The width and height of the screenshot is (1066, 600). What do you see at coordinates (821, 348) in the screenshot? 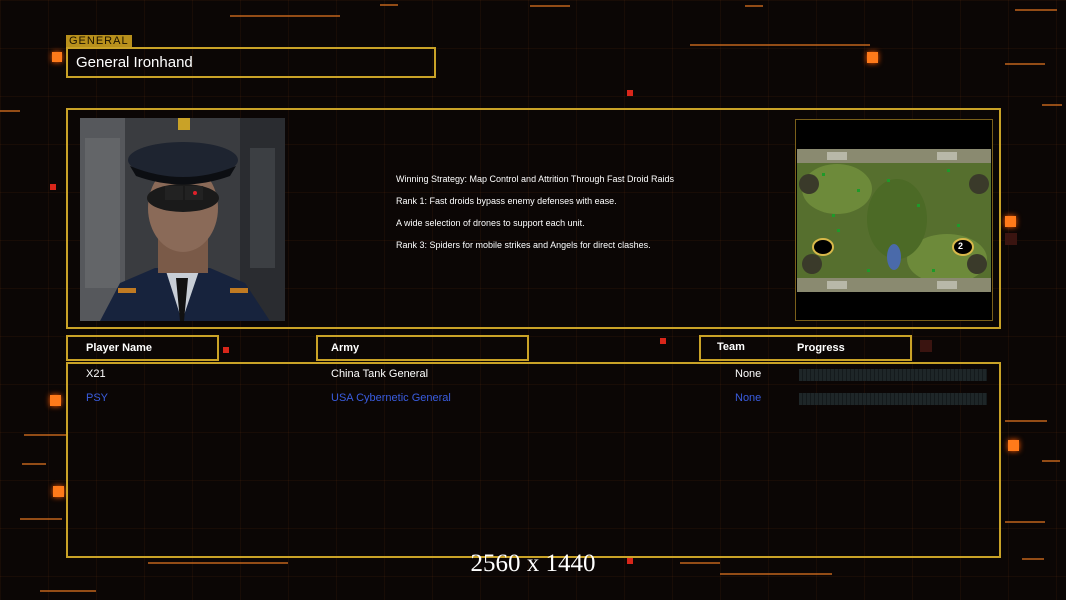
I see `header-progress-label: Progress` at bounding box center [821, 348].